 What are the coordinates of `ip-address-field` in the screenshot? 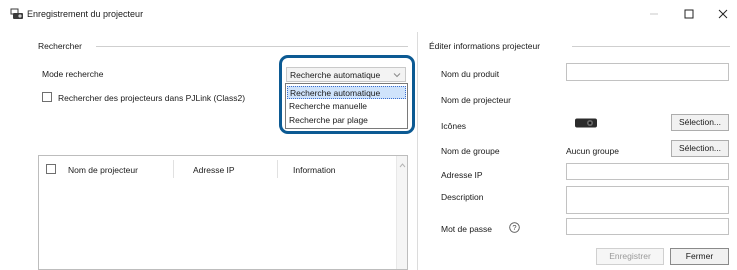 It's located at (647, 171).